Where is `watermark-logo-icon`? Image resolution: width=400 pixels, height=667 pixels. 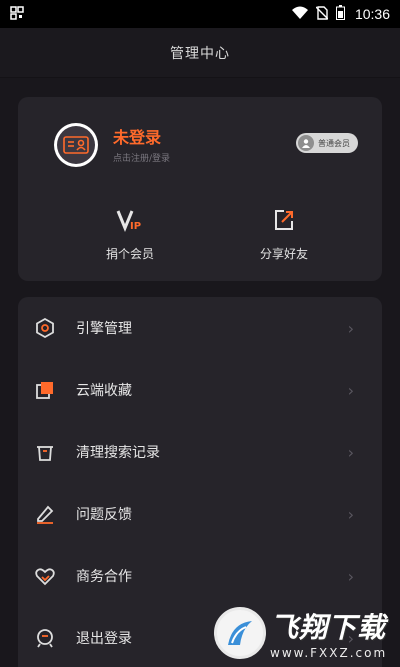
watermark-logo-icon is located at coordinates (240, 632).